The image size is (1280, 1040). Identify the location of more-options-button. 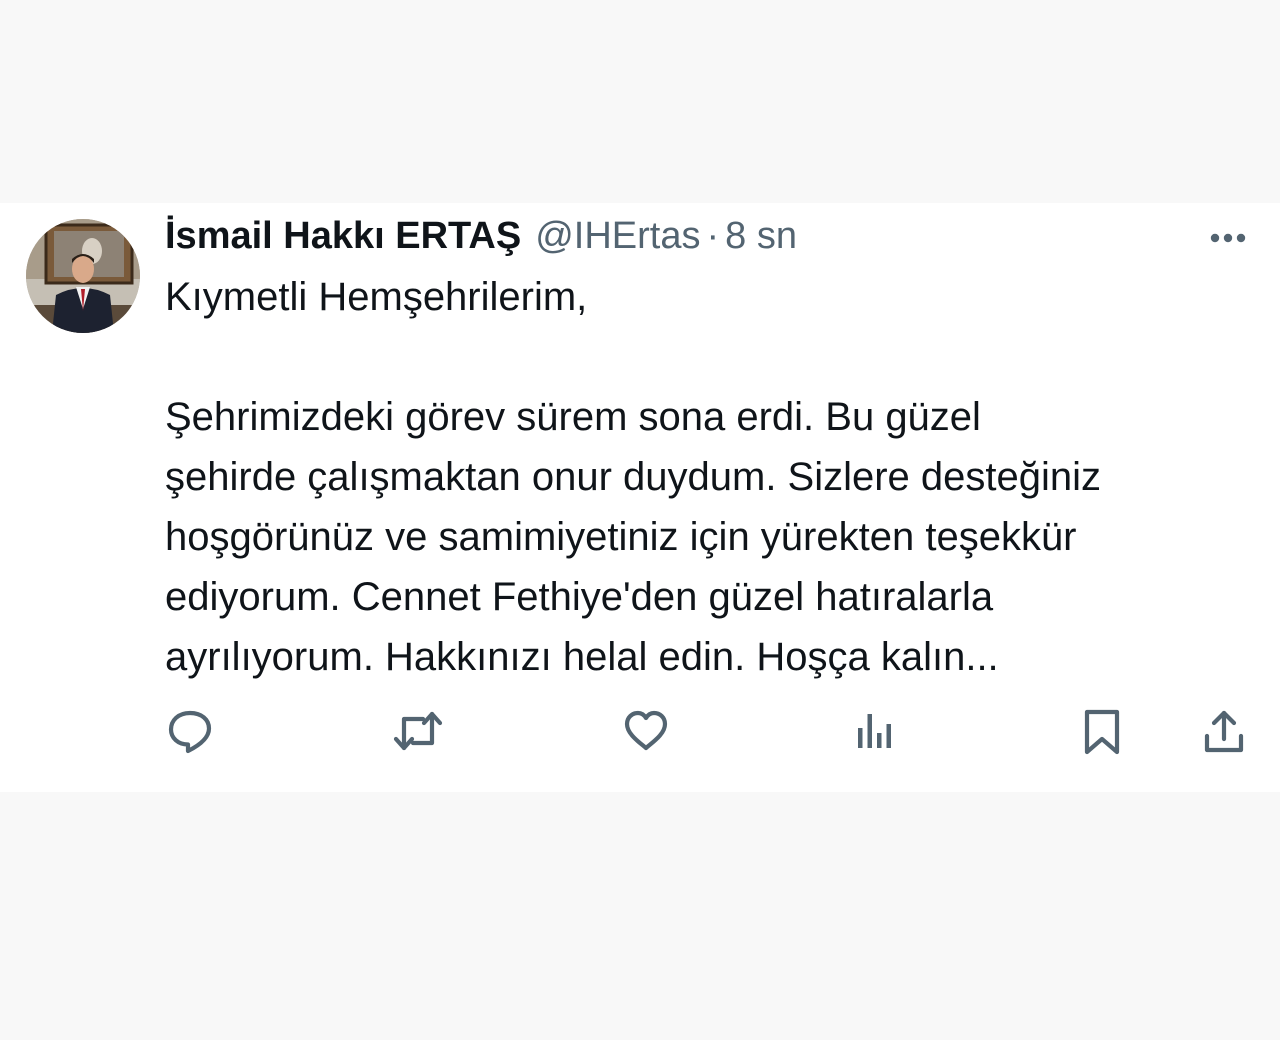
(1228, 238).